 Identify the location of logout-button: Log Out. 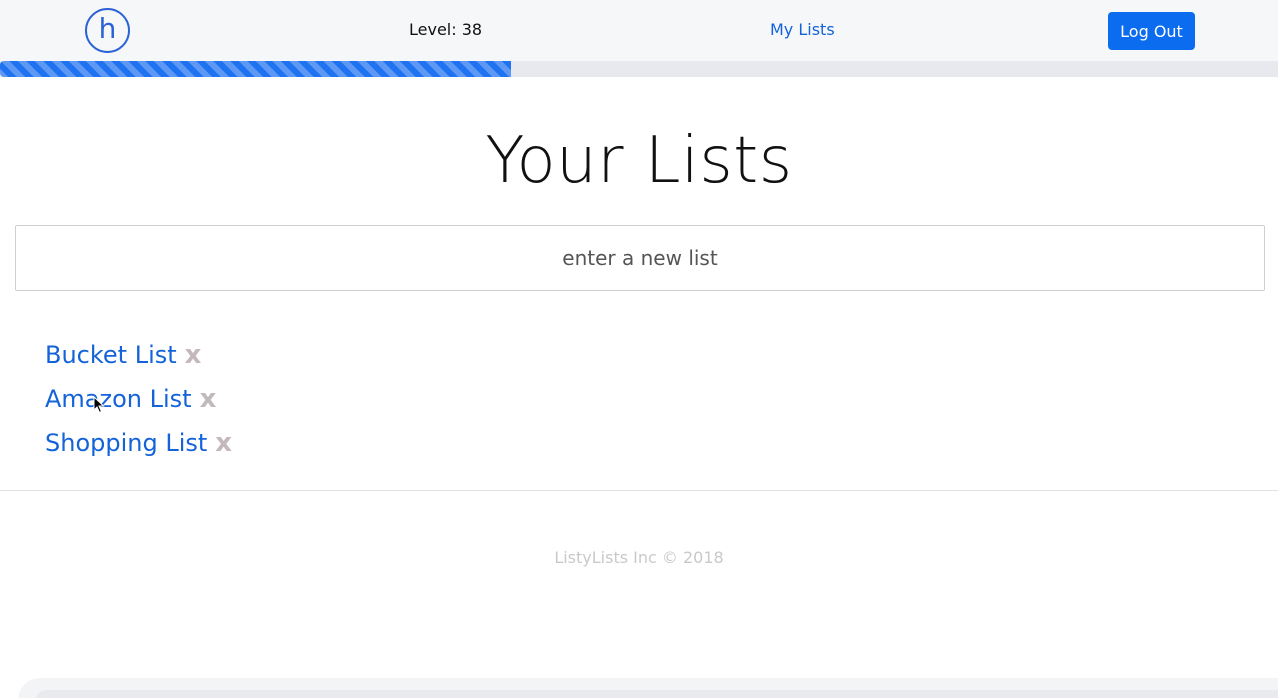
(1151, 31).